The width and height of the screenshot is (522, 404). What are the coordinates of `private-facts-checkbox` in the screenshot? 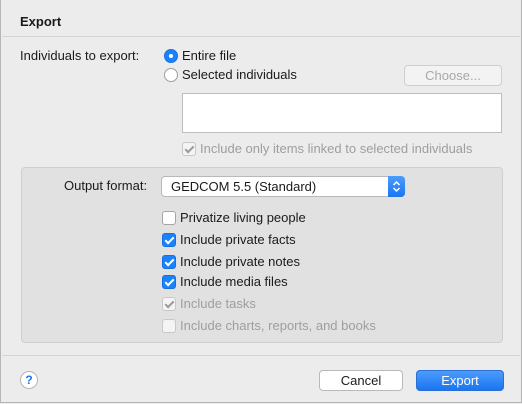 It's located at (169, 240).